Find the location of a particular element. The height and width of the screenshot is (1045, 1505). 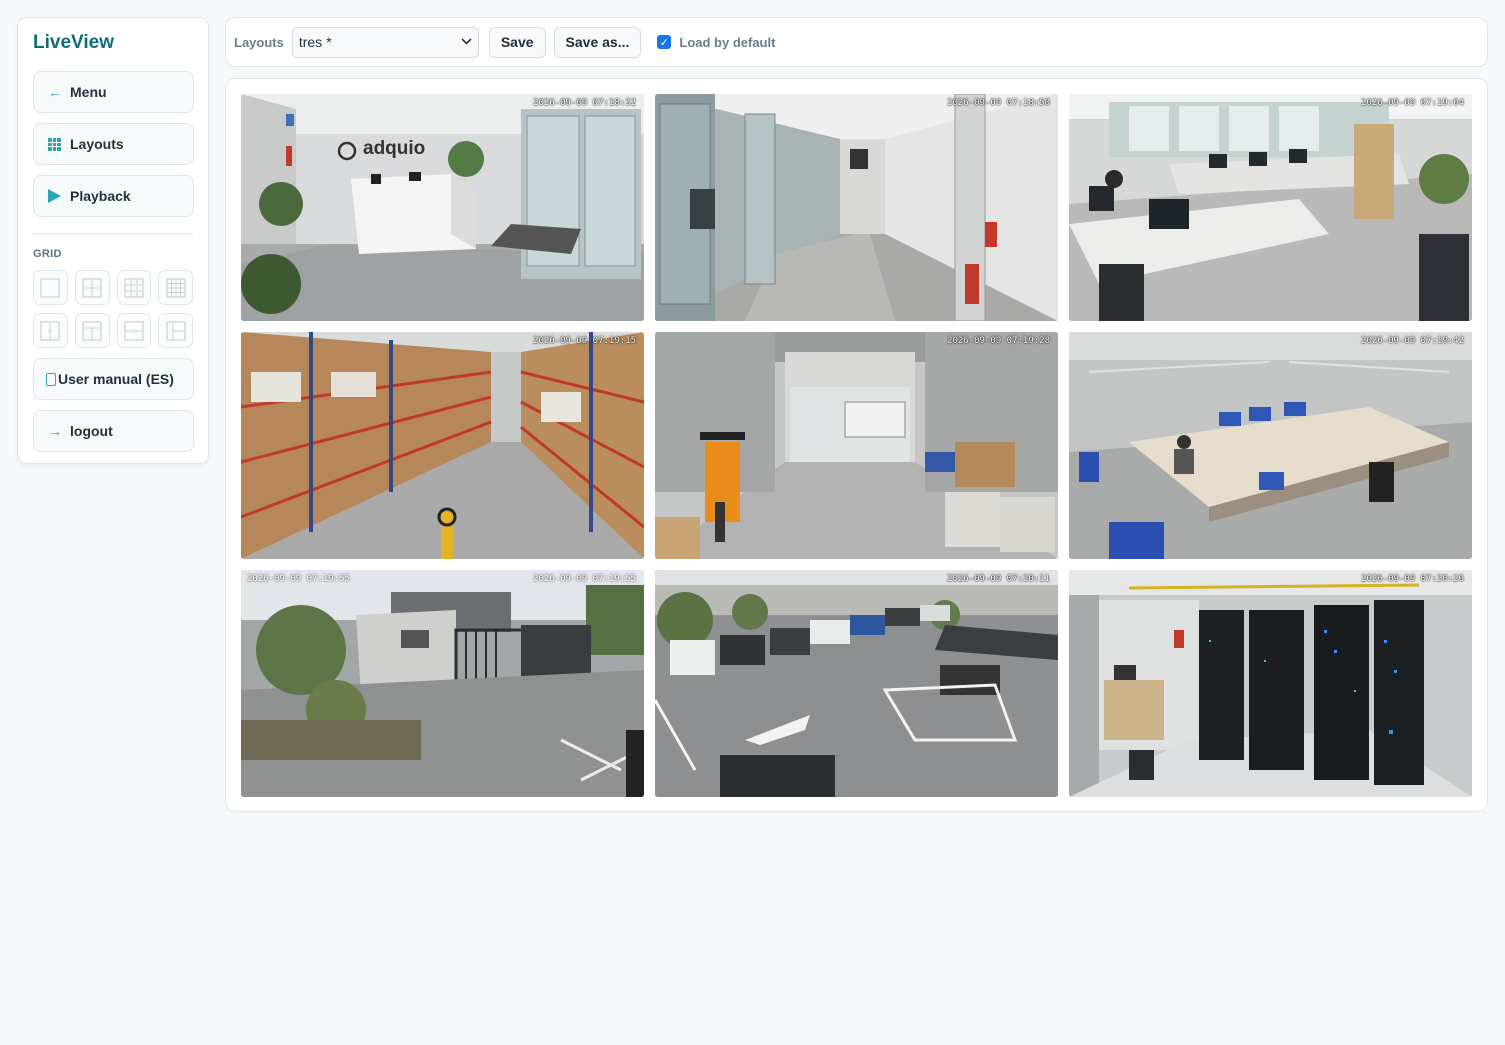

camera-tile-warehouse: 2026-09-09 07:19:15 is located at coordinates (442, 445).